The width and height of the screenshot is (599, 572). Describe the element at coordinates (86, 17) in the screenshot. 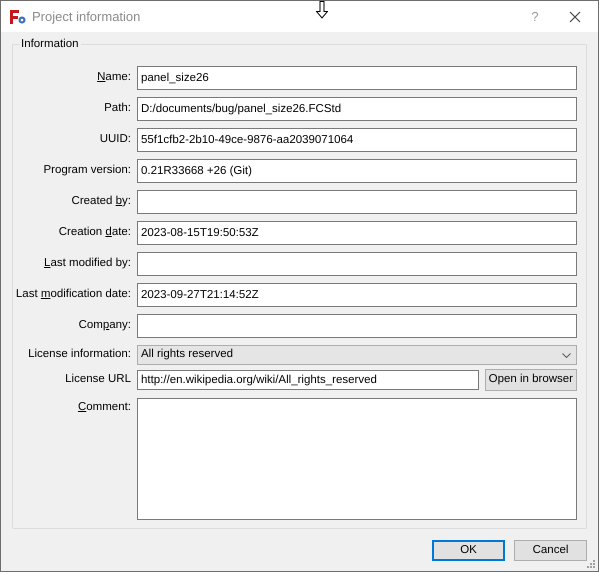

I see `window-title: Project information` at that location.